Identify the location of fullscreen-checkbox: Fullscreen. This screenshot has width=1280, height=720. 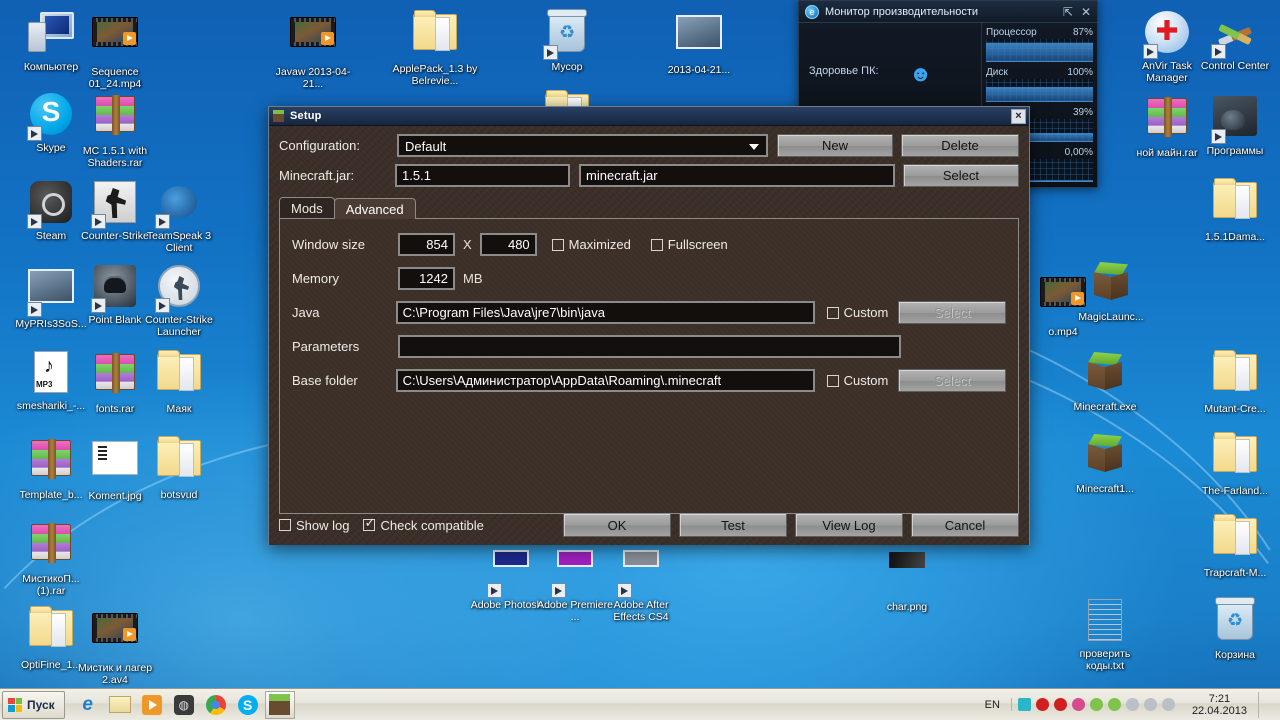
(689, 244).